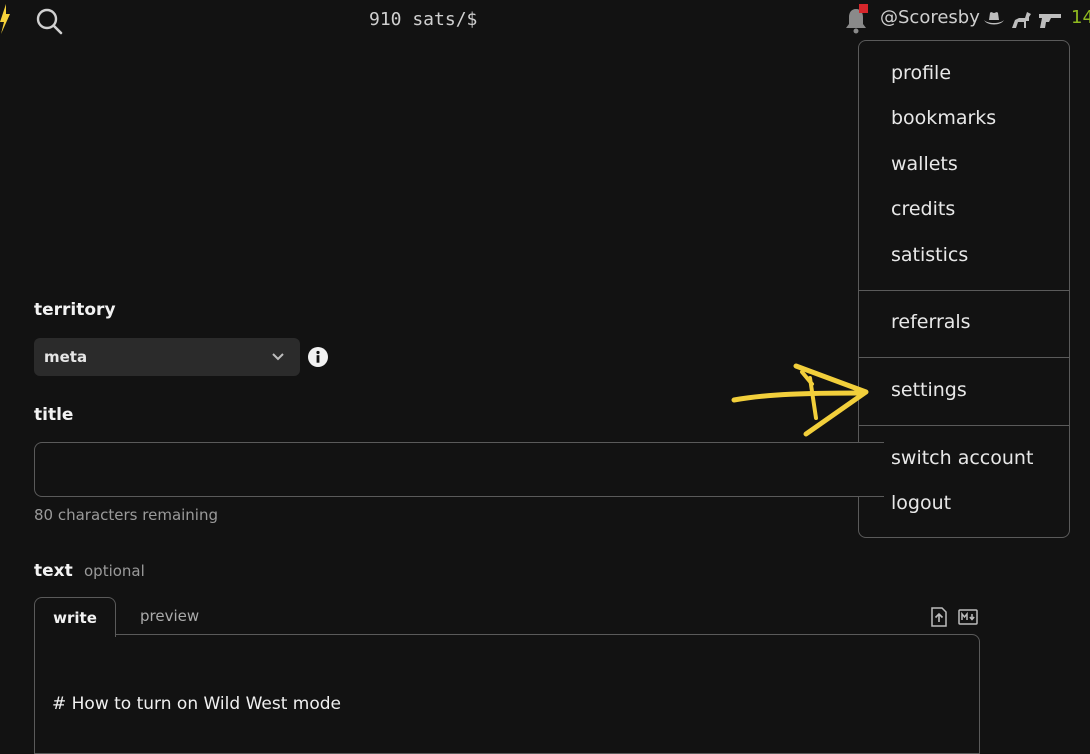 This screenshot has width=1090, height=754. I want to click on menu-item-referrals: referrals, so click(931, 322).